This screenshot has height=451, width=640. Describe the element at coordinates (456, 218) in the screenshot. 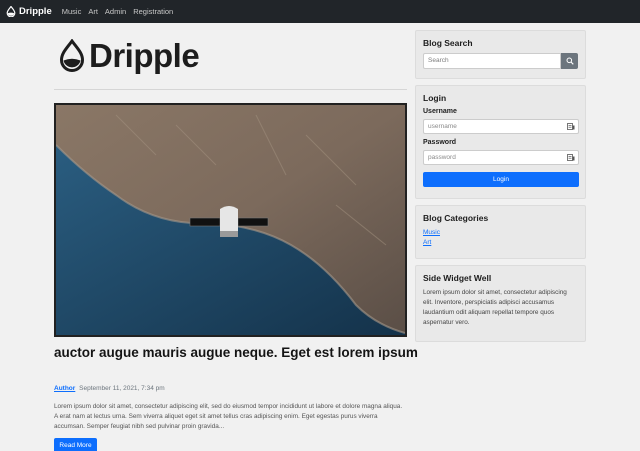

I see `categories-card-title: Blog Categories` at that location.